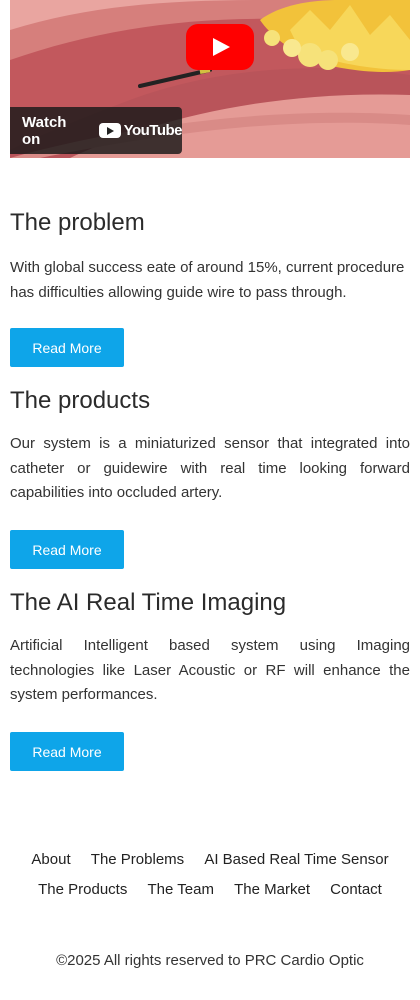 This screenshot has height=1000, width=420. What do you see at coordinates (96, 130) in the screenshot?
I see `watch-on-youtube-button: Watch on YouTube` at bounding box center [96, 130].